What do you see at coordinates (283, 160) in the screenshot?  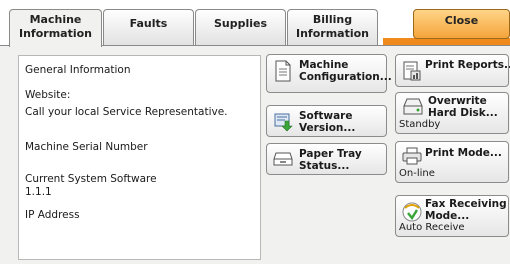 I see `paper-tray-icon` at bounding box center [283, 160].